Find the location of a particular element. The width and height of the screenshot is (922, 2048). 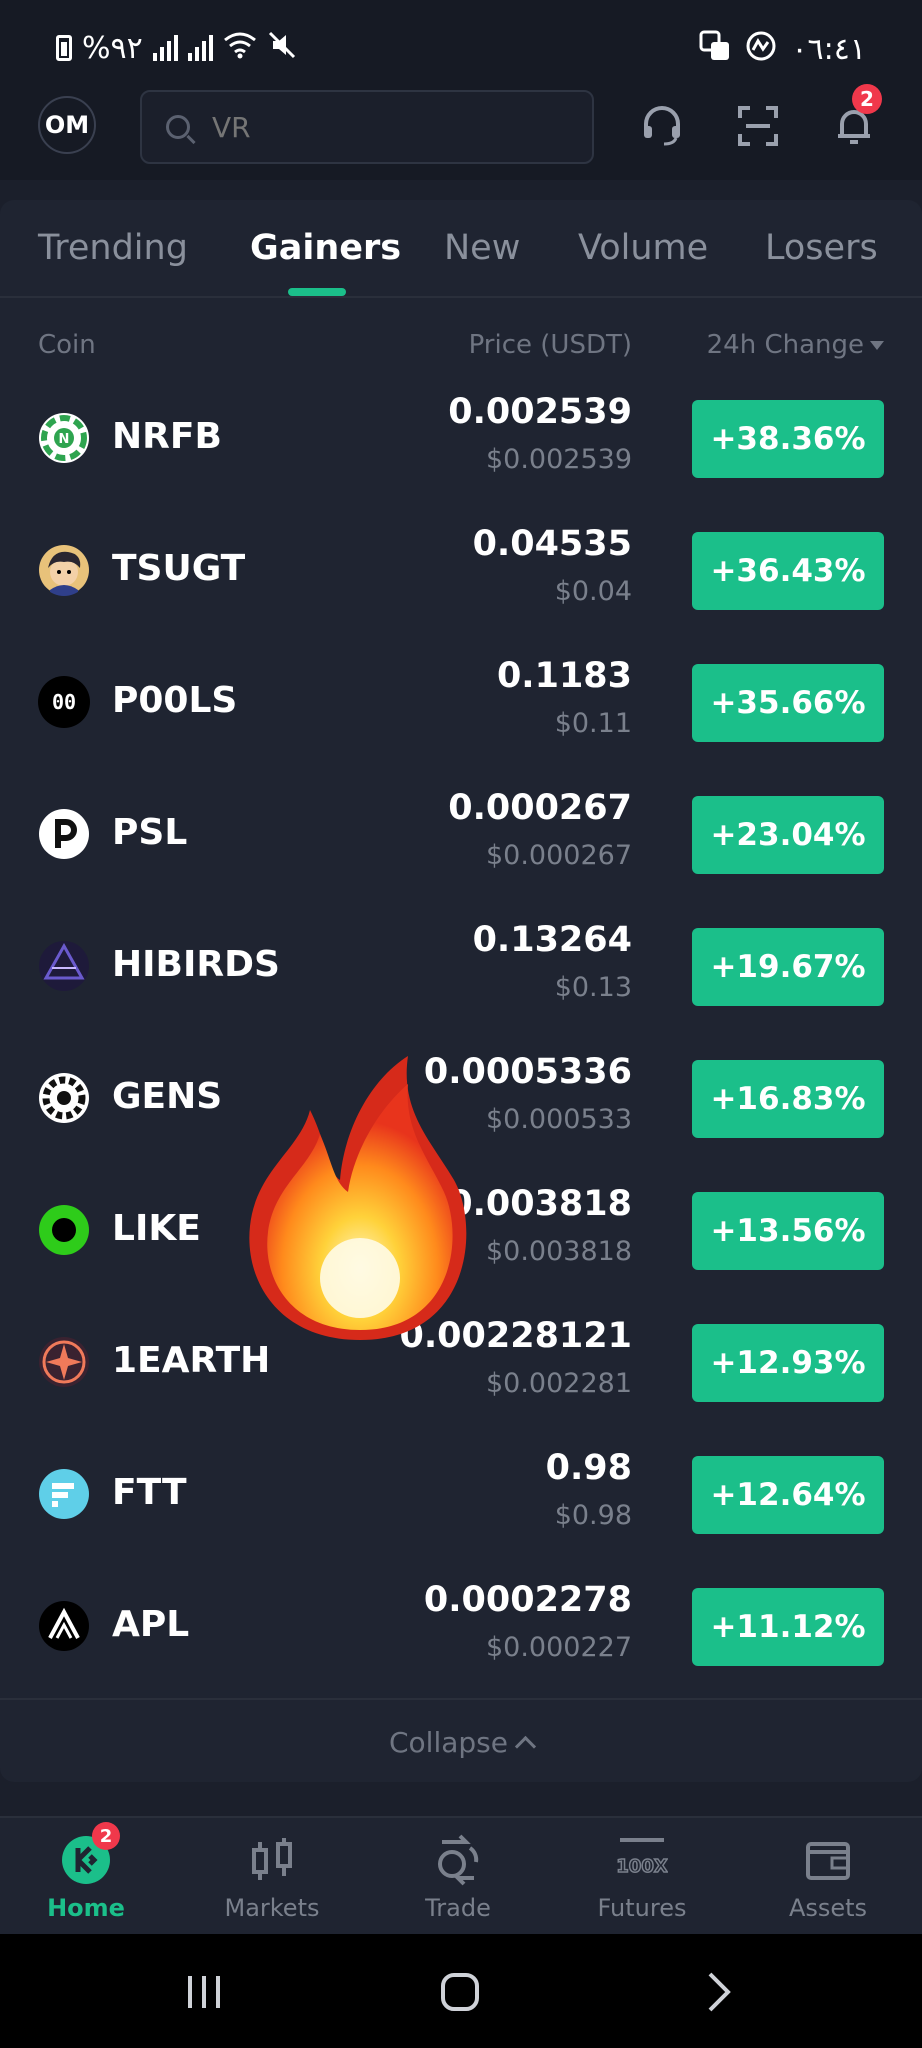

nav-home: 2 Home is located at coordinates (86, 1872).